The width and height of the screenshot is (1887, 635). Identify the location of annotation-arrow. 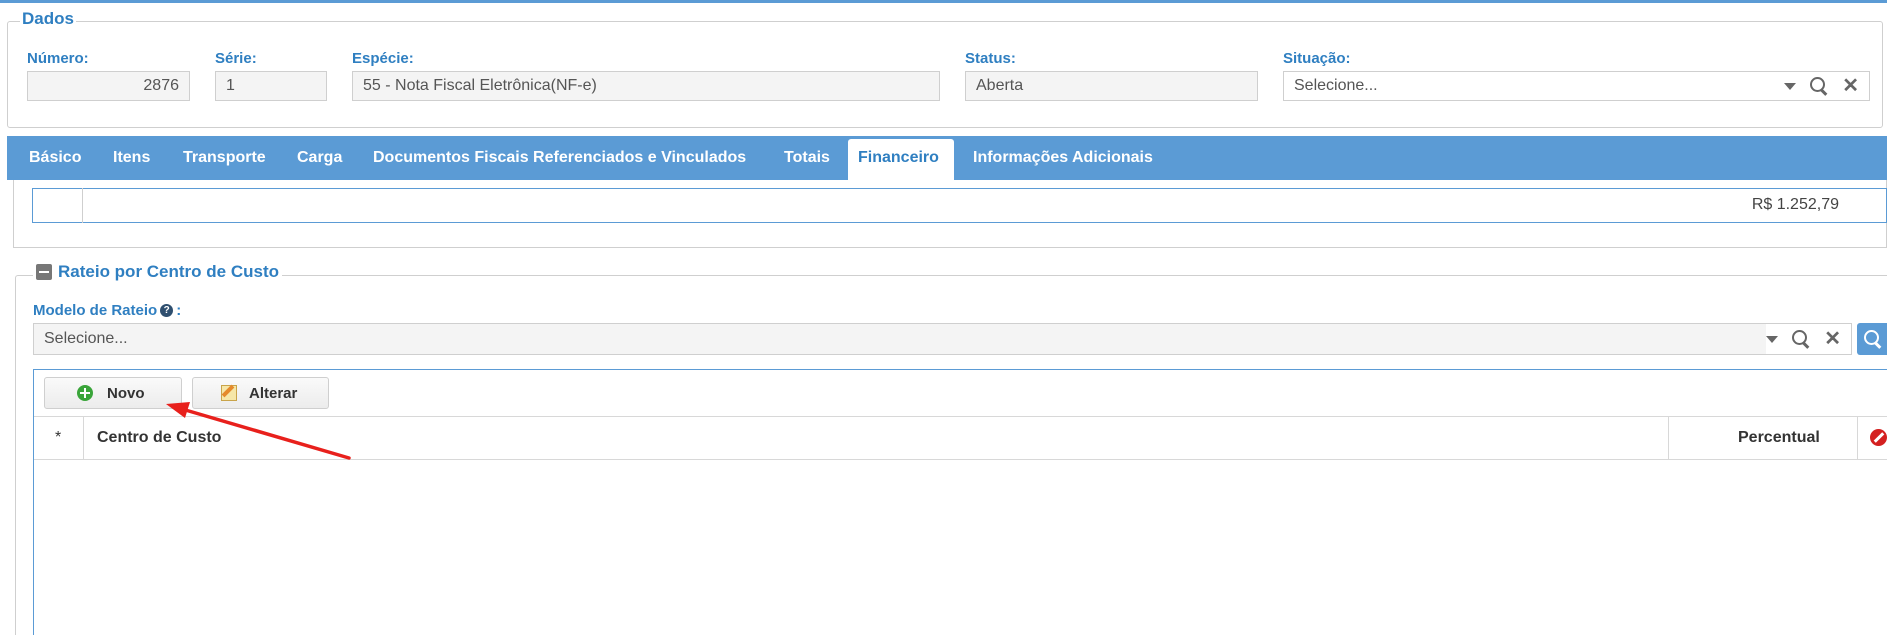
(258, 431).